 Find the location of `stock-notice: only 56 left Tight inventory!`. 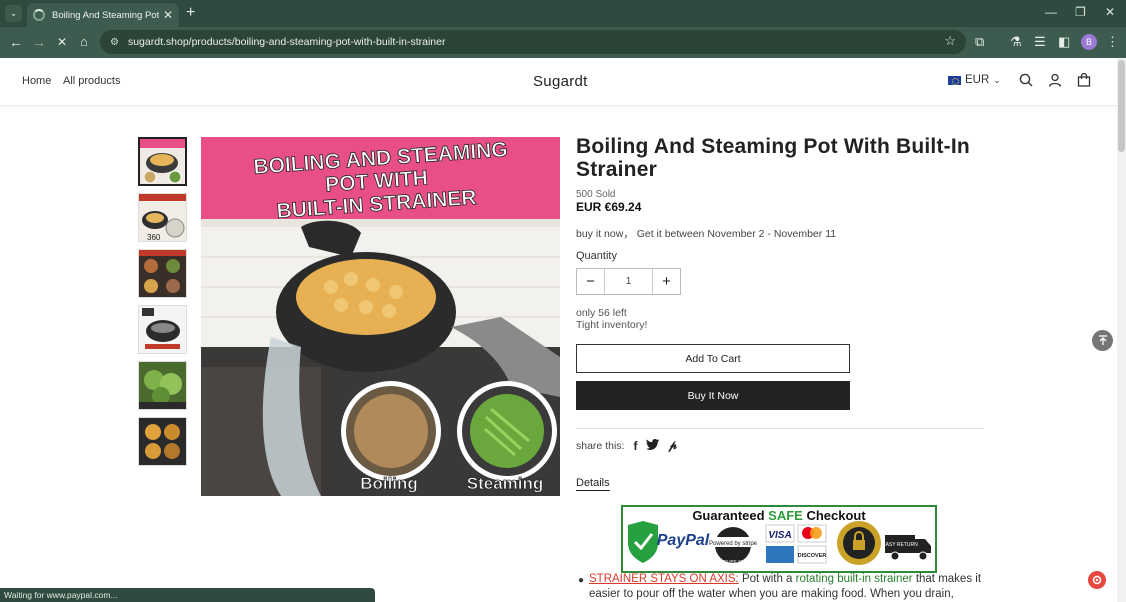

stock-notice: only 56 left Tight inventory! is located at coordinates (611, 319).